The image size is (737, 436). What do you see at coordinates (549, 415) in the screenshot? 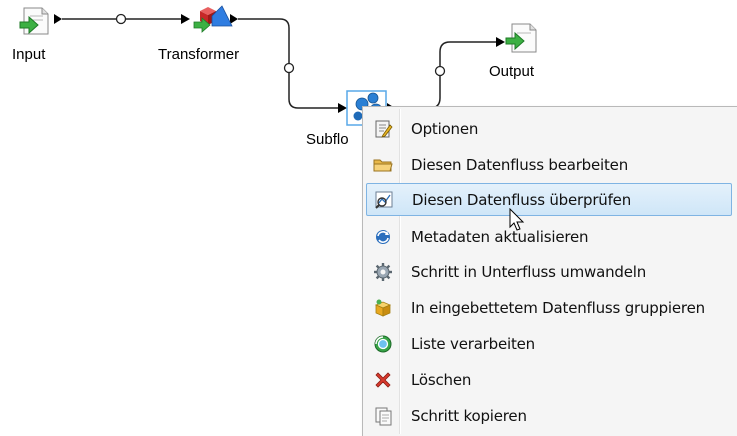
I see `menu-item-copy-step: Schritt kopieren` at bounding box center [549, 415].